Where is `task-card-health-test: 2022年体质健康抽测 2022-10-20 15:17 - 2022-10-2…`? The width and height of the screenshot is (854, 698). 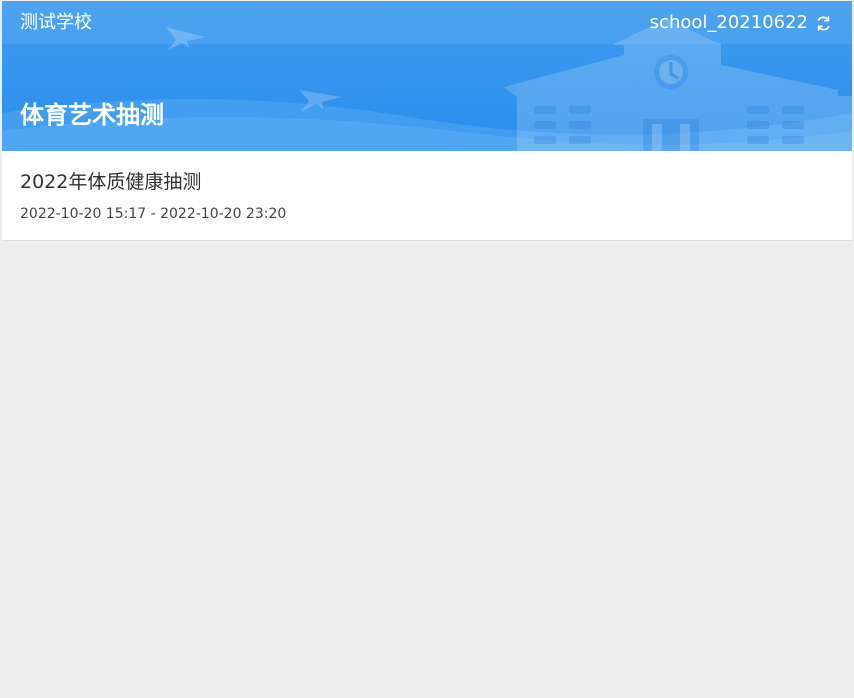 task-card-health-test: 2022年体质健康抽测 2022-10-20 15:17 - 2022-10-2… is located at coordinates (427, 196).